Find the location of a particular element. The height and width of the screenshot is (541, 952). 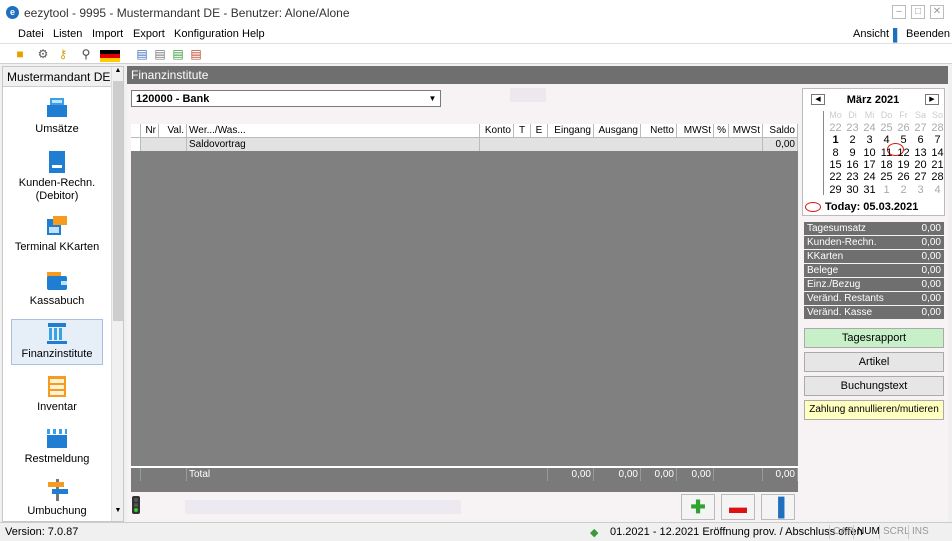

cal-day: 12 is located at coordinates (903, 153).